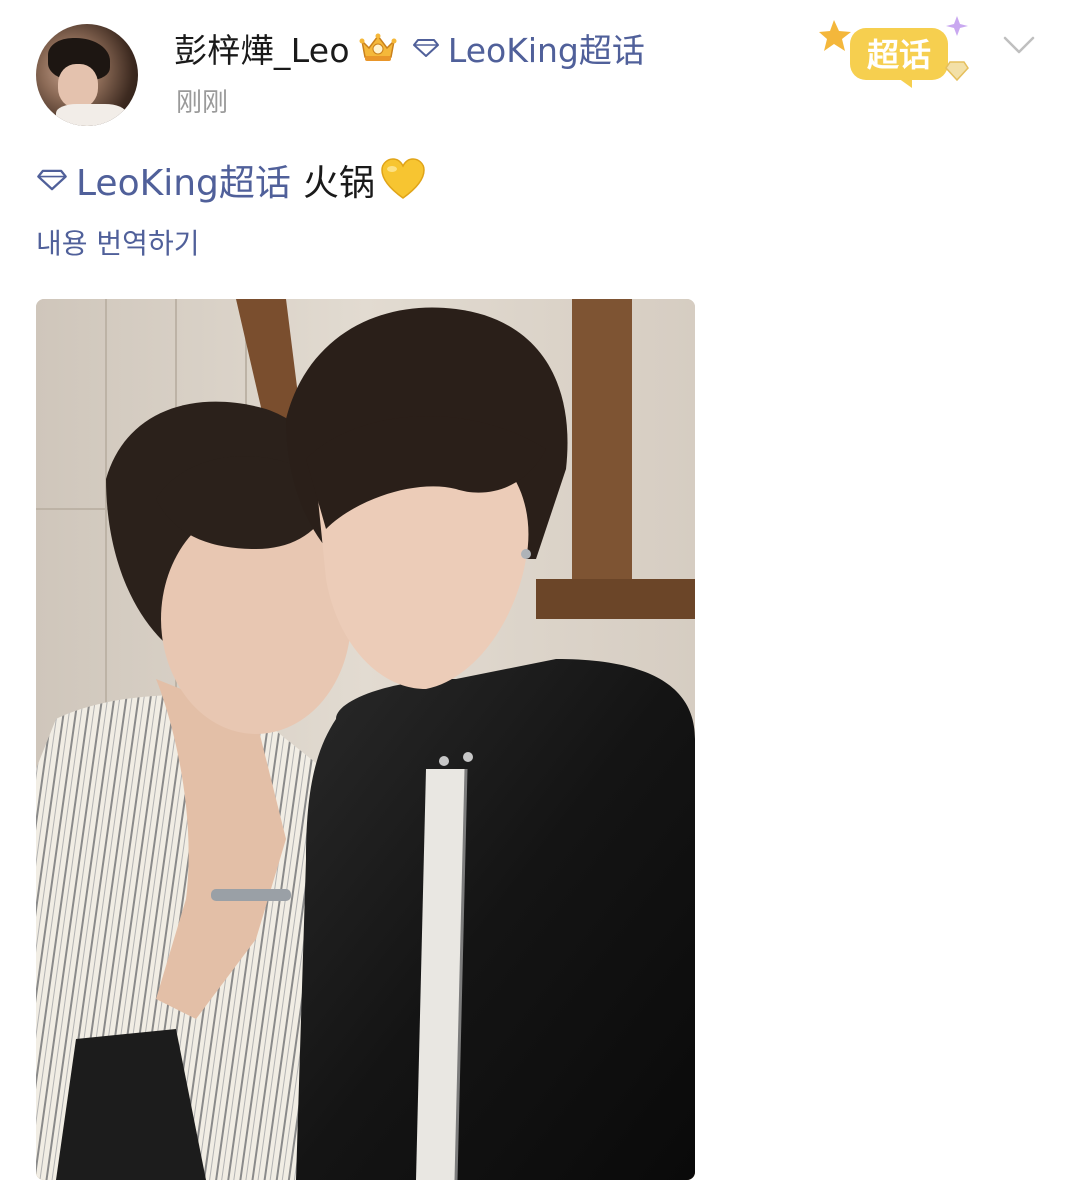 Image resolution: width=1068 pixels, height=1200 pixels. Describe the element at coordinates (378, 48) in the screenshot. I see `crown-icon` at that location.